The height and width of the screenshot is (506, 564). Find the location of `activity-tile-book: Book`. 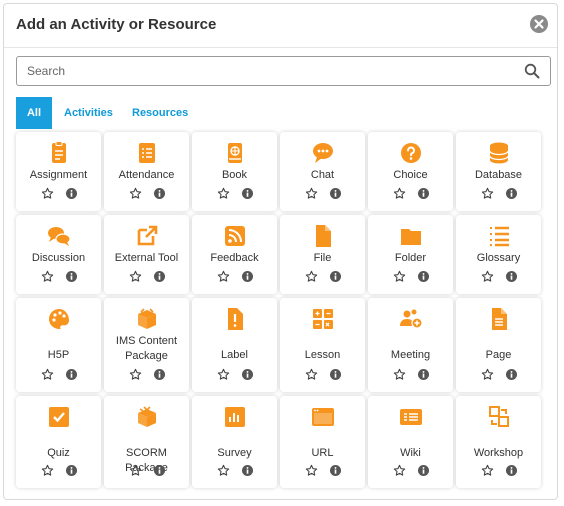

activity-tile-book: Book is located at coordinates (234, 171).